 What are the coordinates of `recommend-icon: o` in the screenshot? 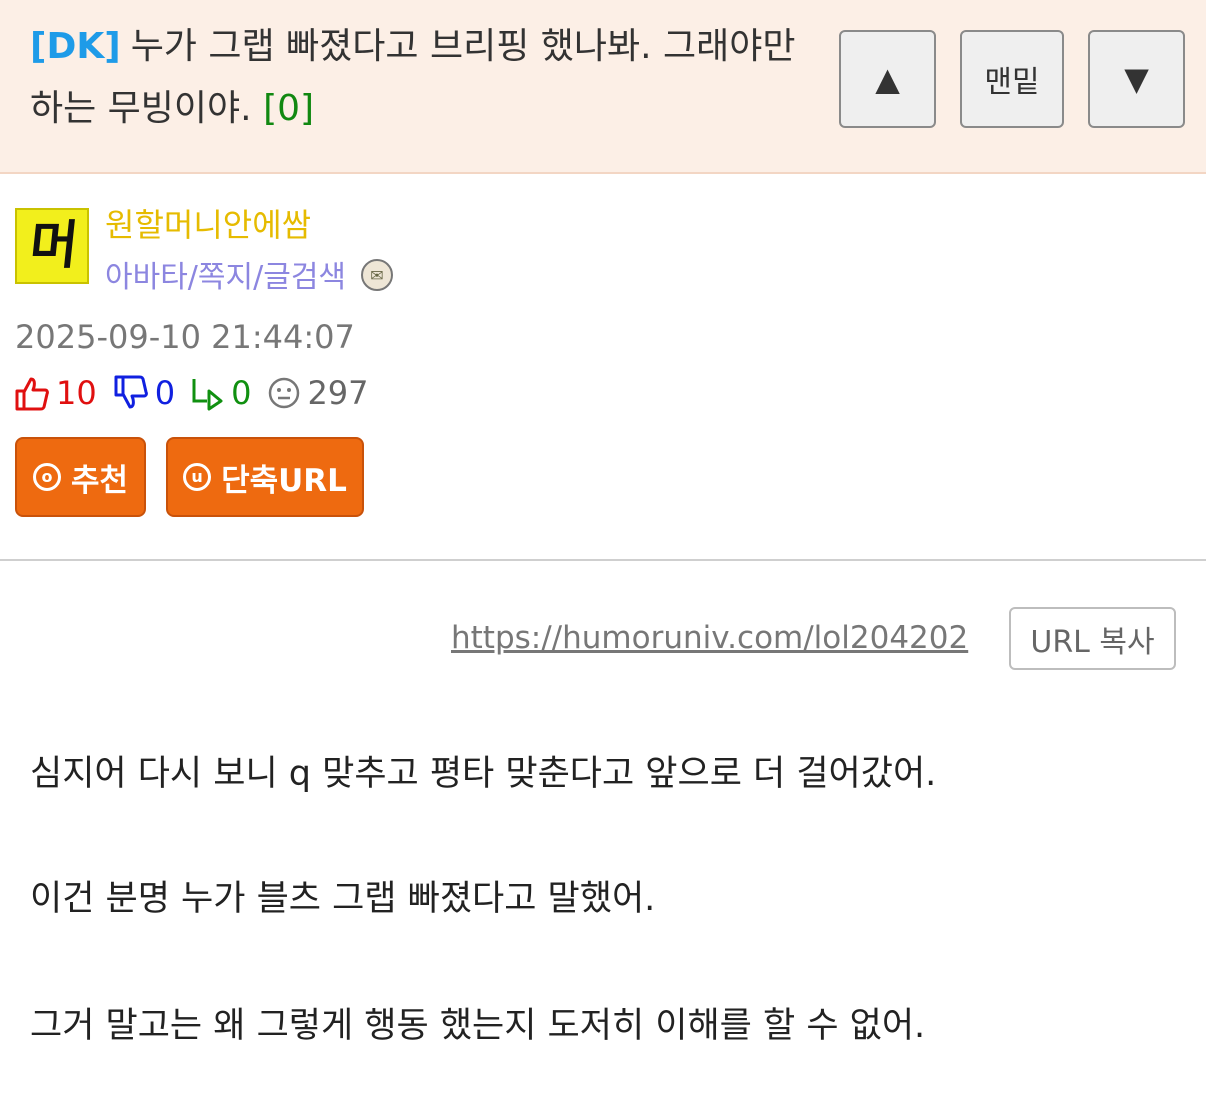 It's located at (46, 477).